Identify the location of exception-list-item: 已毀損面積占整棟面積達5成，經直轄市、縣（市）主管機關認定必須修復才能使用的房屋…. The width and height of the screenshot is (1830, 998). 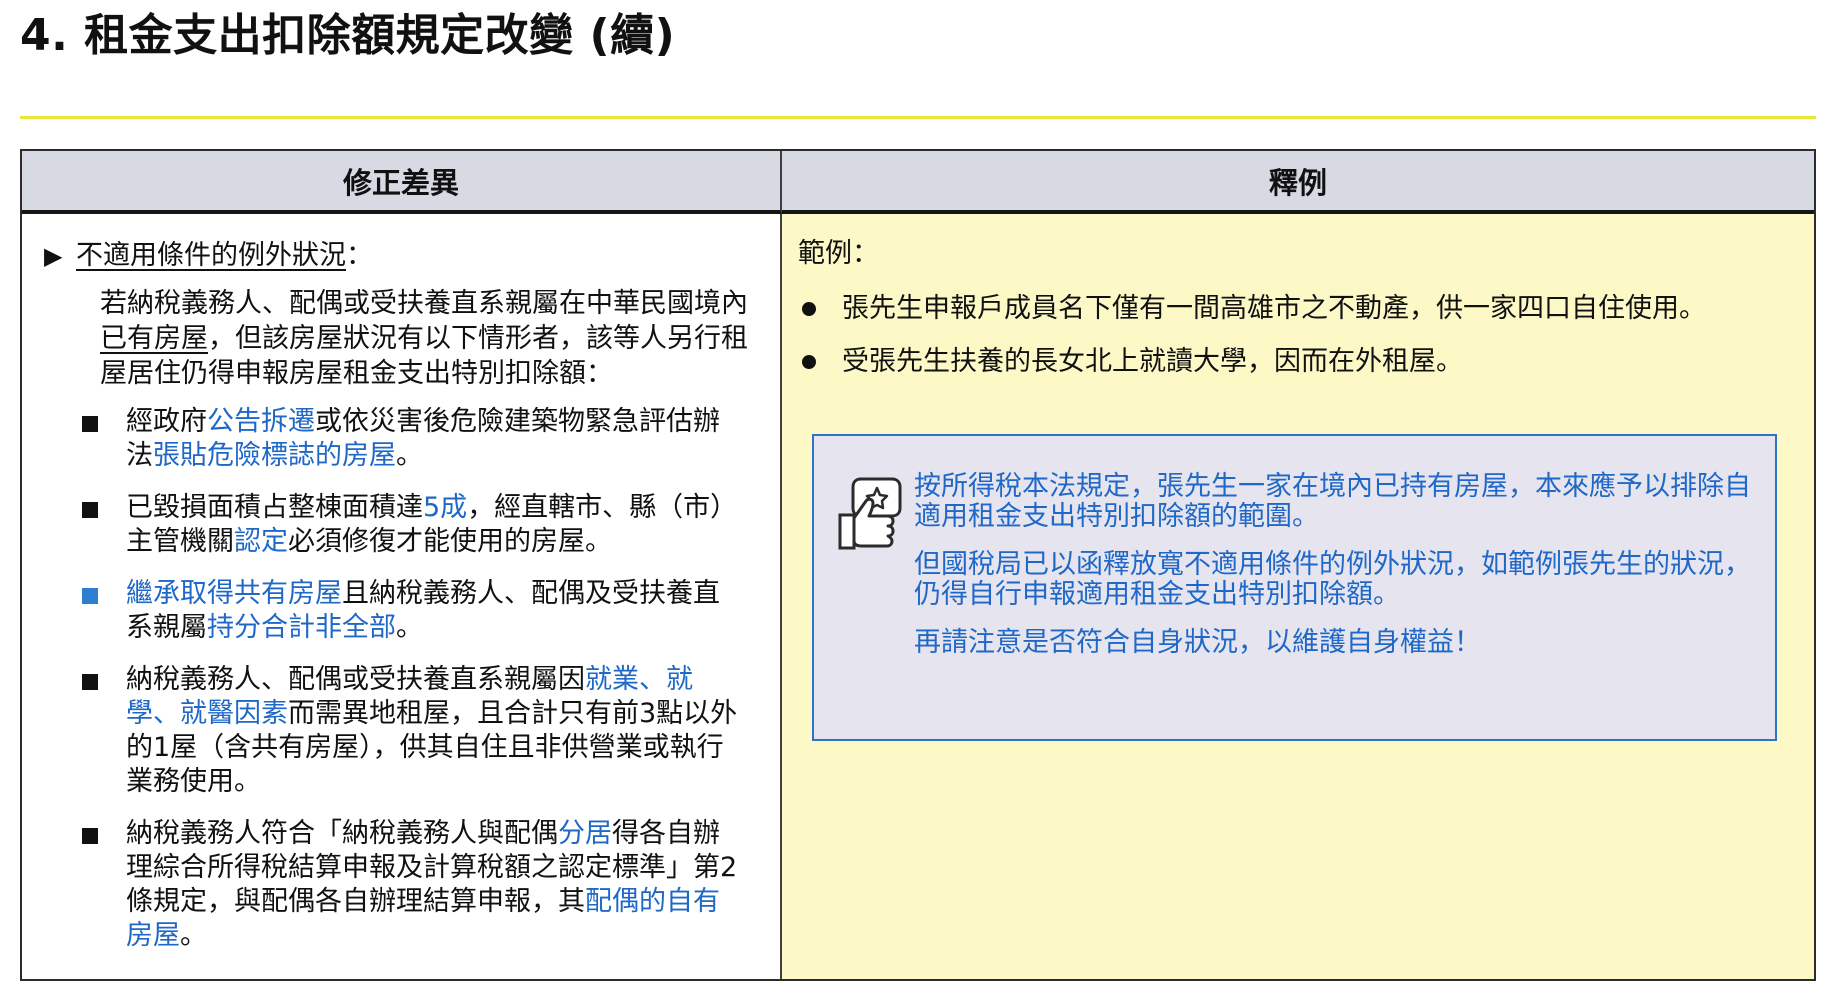
(400, 525).